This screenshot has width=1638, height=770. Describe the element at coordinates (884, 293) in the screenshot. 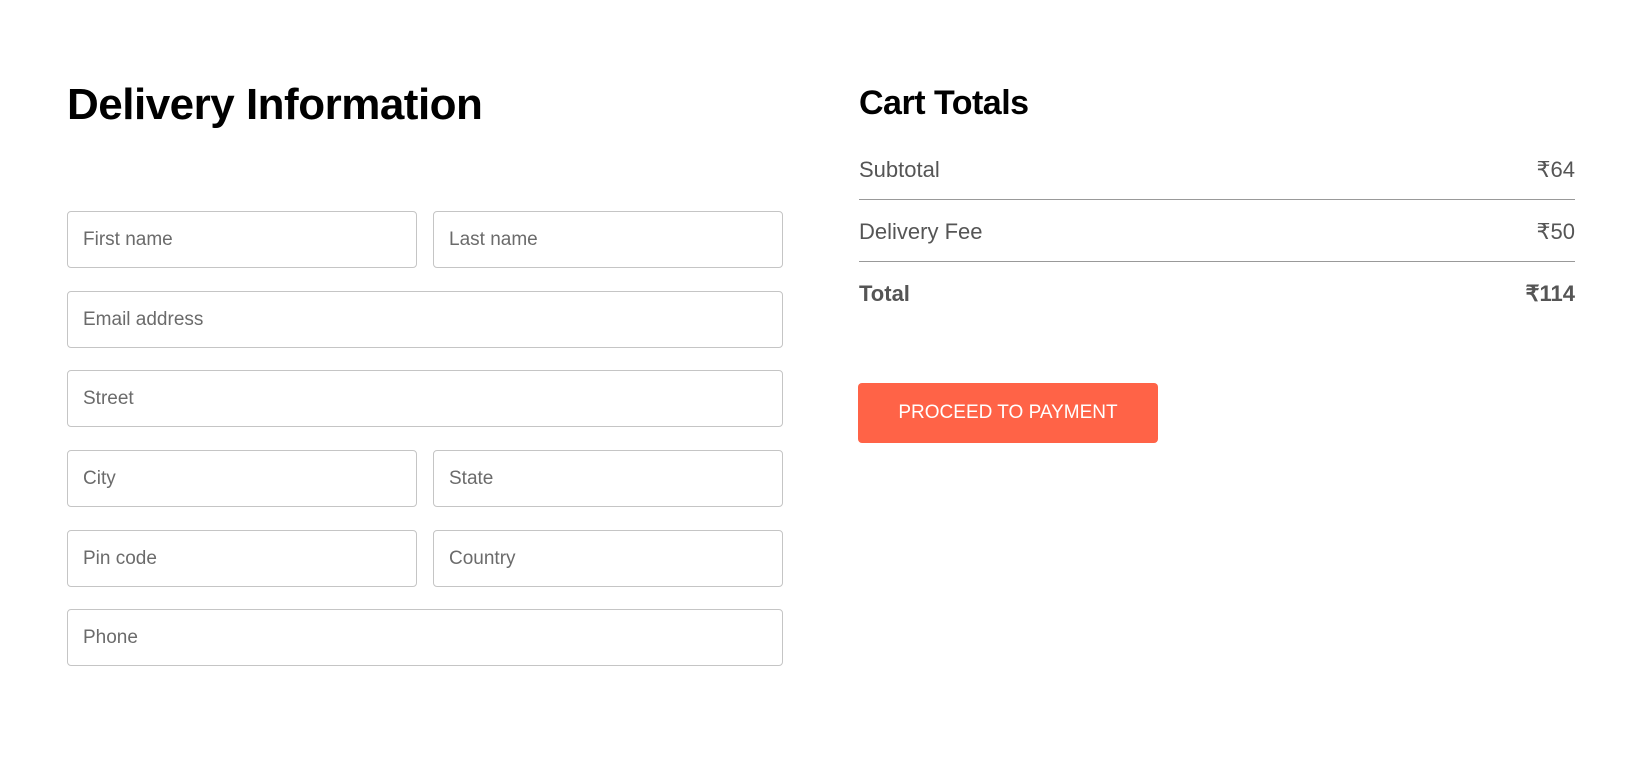

I see `total-label: Total` at that location.